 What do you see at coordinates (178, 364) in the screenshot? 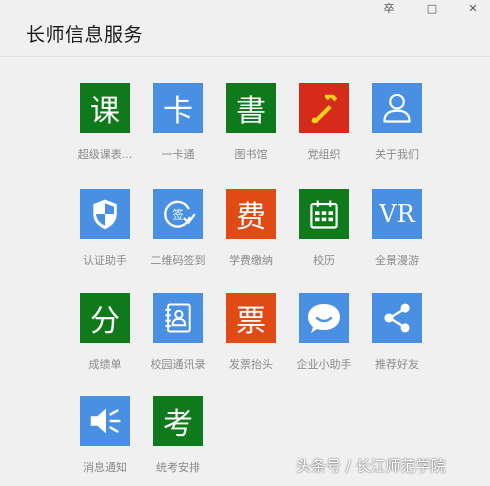
I see `app-label: 校园通讯录` at bounding box center [178, 364].